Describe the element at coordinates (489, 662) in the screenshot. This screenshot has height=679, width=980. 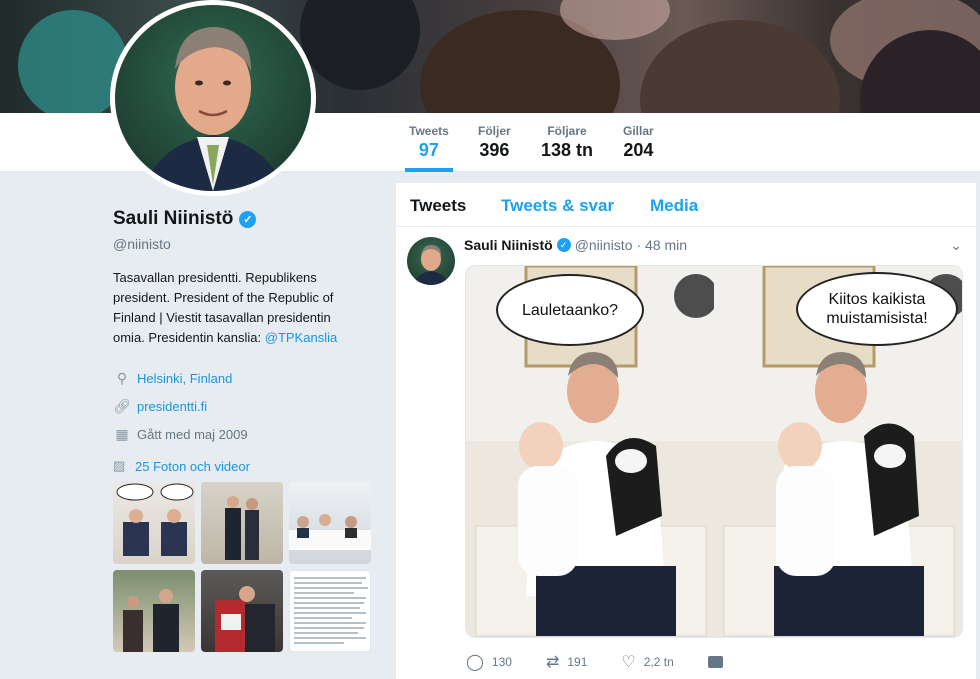
I see `reply-button: ◯ 130` at that location.